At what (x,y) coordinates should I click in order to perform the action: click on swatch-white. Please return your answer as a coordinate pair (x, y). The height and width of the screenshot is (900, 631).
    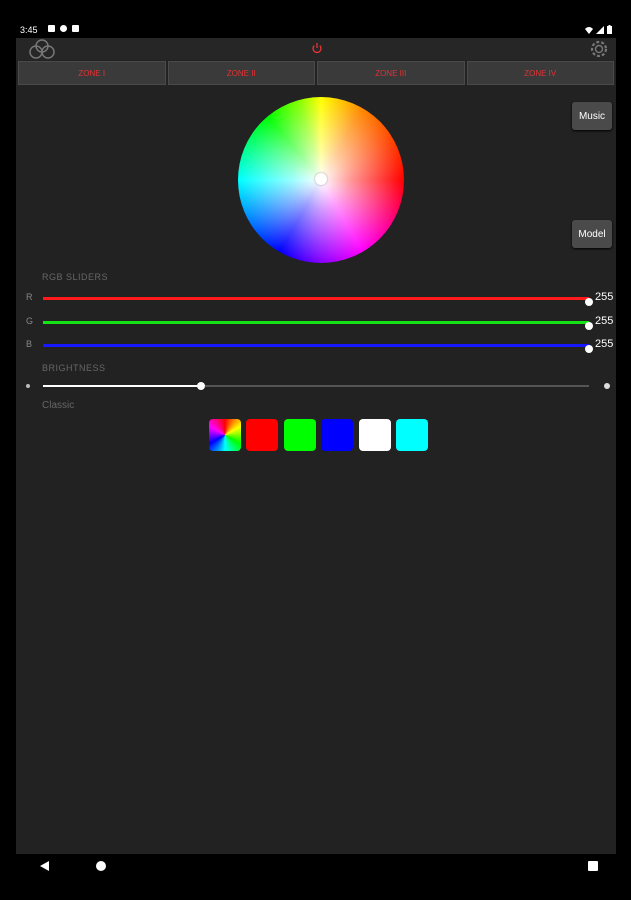
    Looking at the image, I should click on (375, 435).